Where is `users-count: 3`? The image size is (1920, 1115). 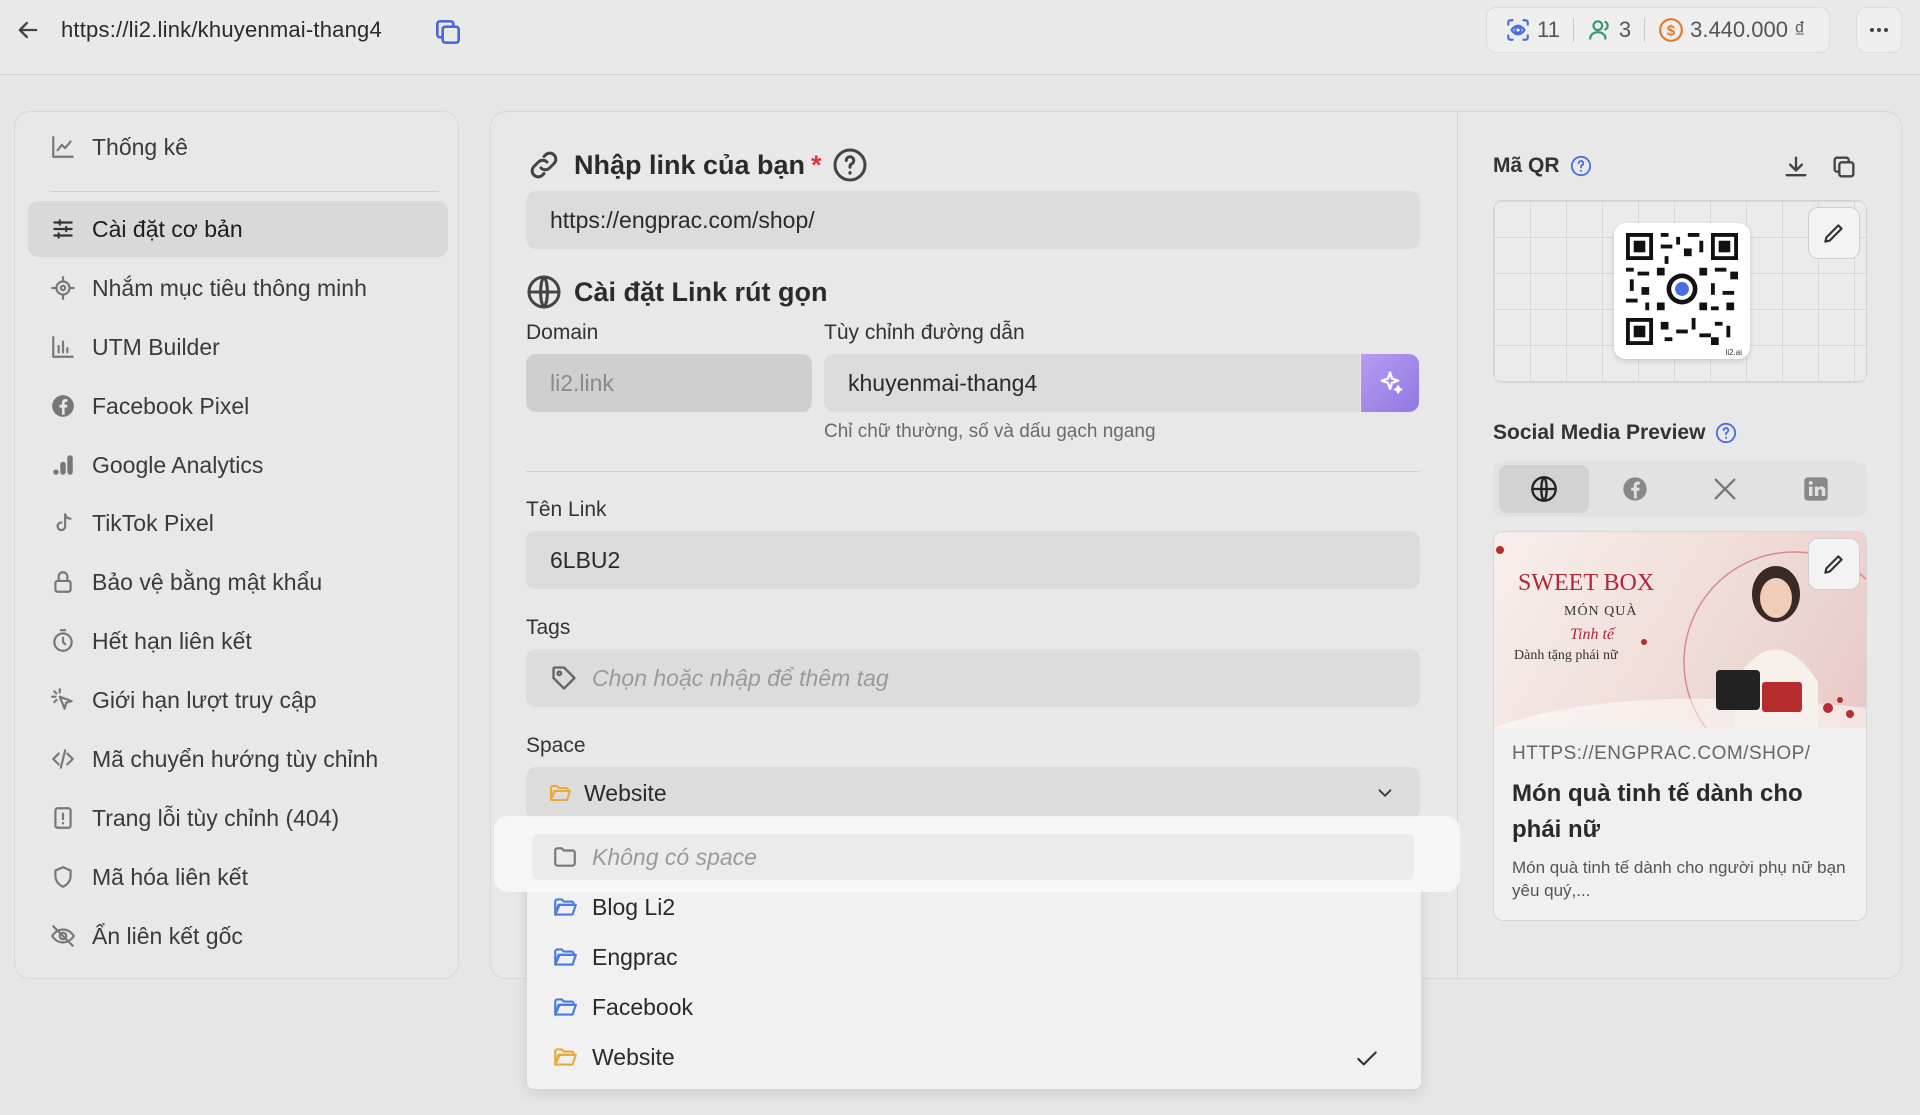 users-count: 3 is located at coordinates (1625, 29).